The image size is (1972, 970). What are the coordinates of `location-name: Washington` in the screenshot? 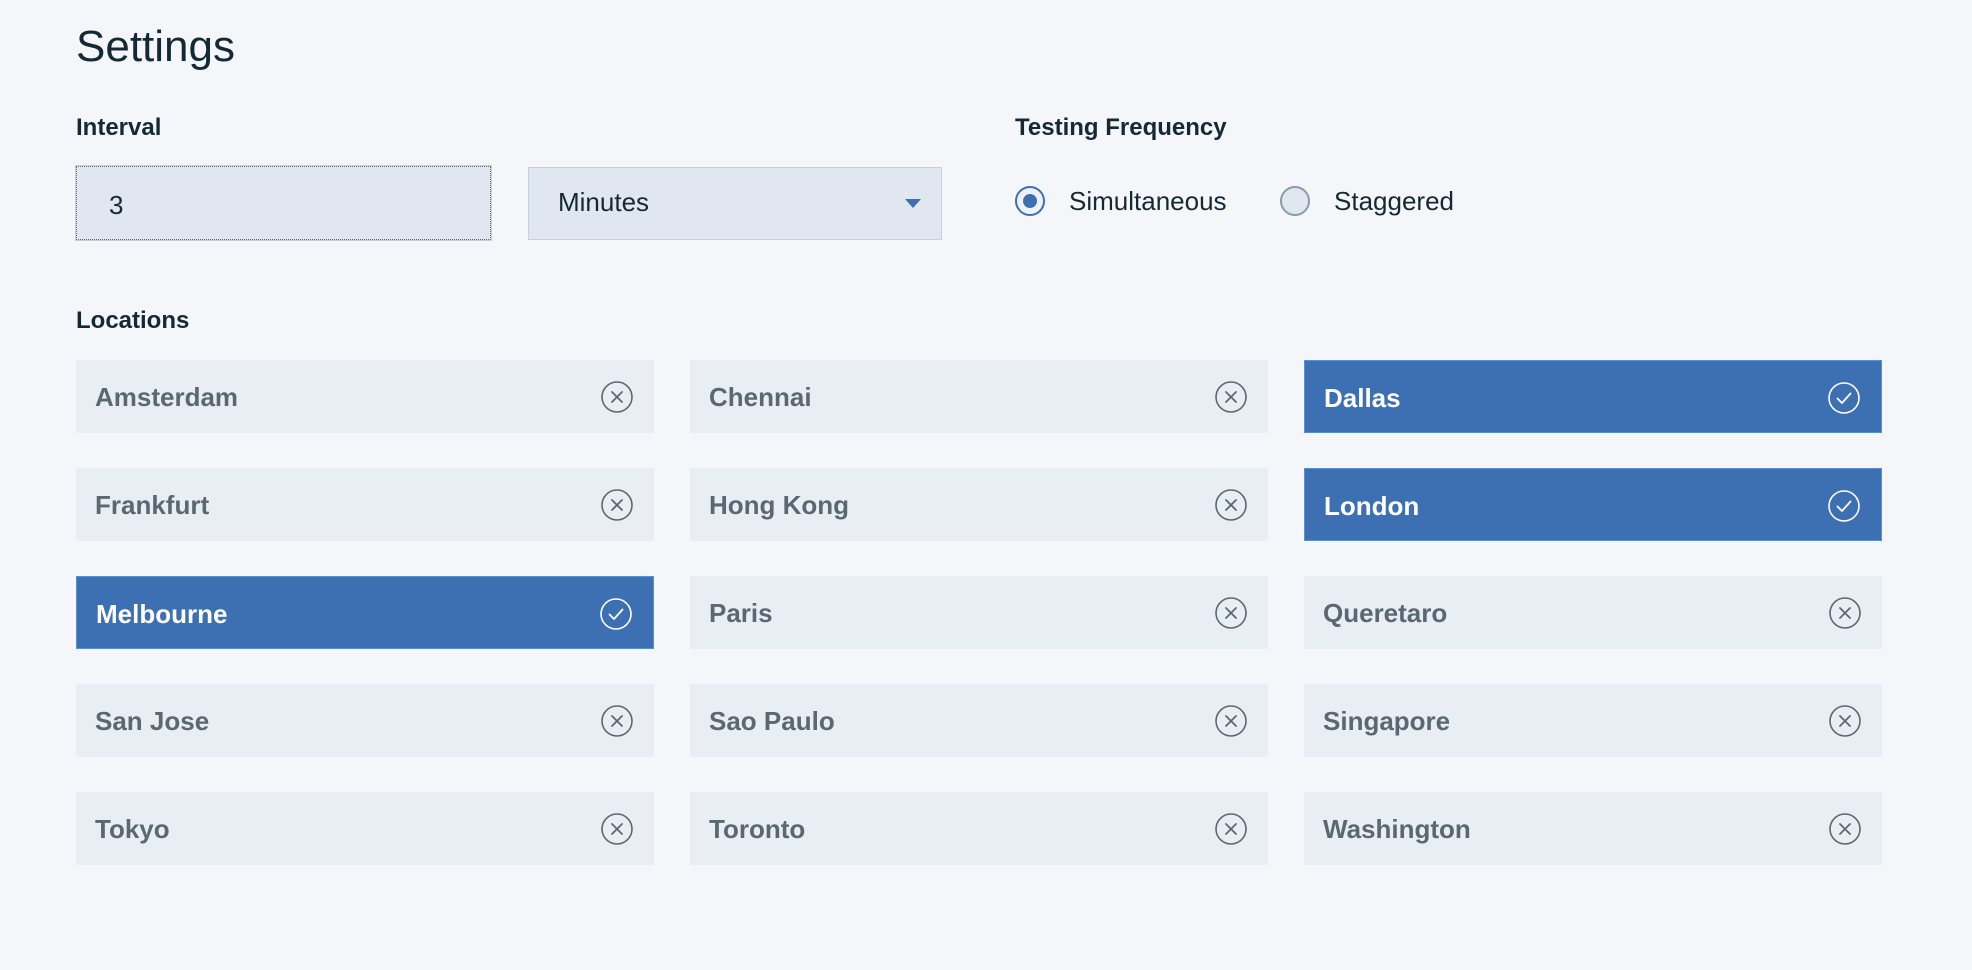 It's located at (1397, 829).